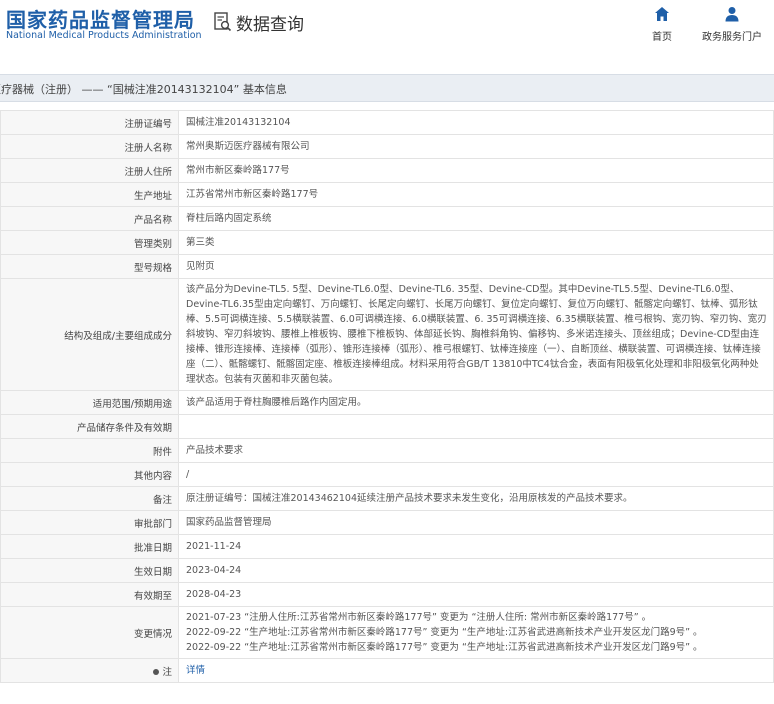 This screenshot has width=774, height=704. Describe the element at coordinates (89, 266) in the screenshot. I see `field-label: 型号规格` at that location.